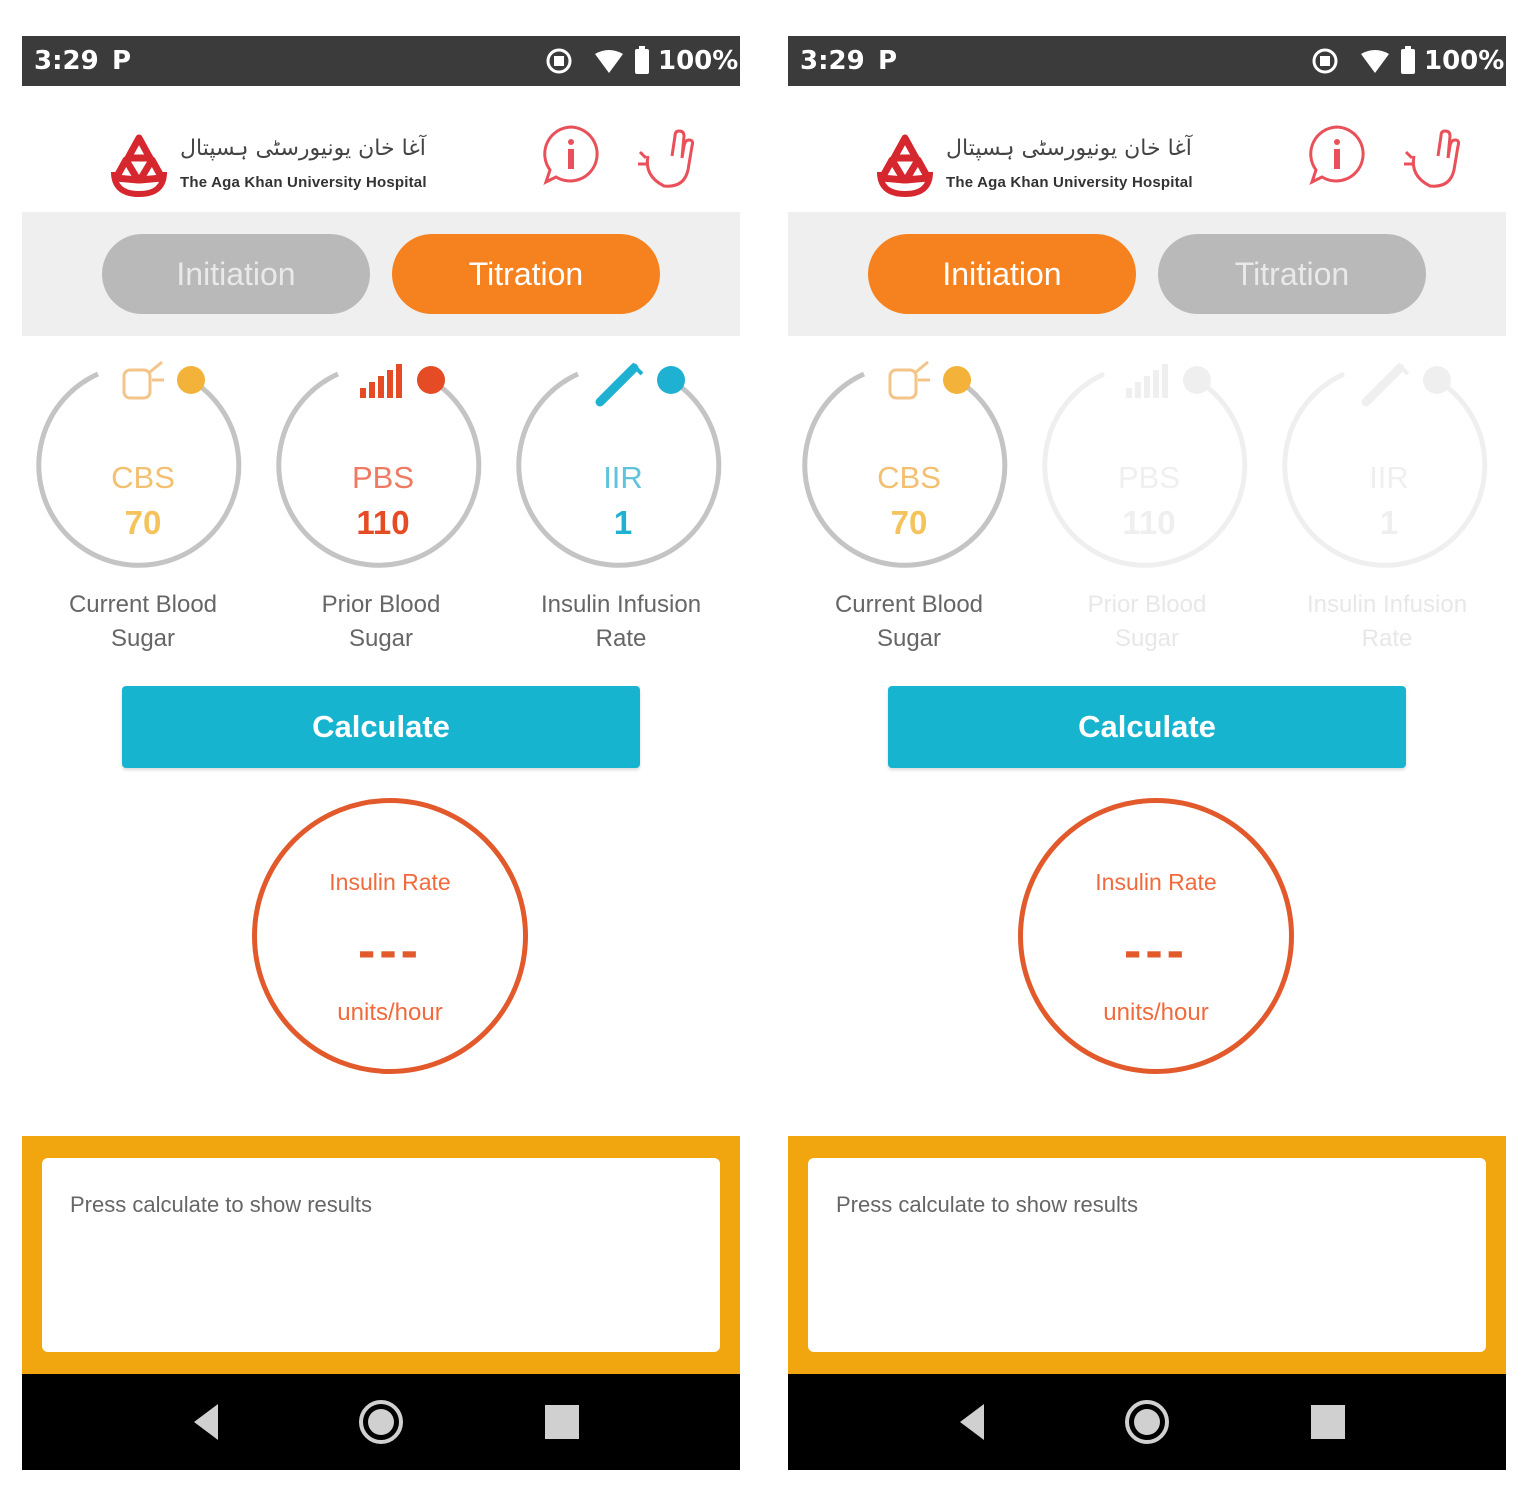  What do you see at coordinates (139, 166) in the screenshot?
I see `aku-logo-icon` at bounding box center [139, 166].